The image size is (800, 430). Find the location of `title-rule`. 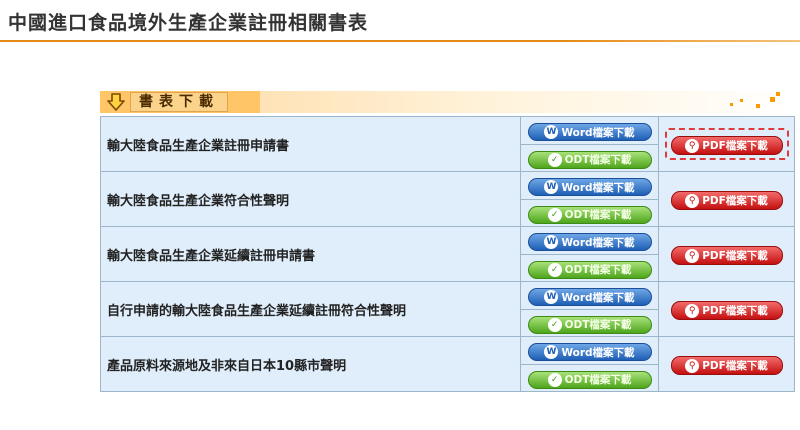

title-rule is located at coordinates (400, 41).